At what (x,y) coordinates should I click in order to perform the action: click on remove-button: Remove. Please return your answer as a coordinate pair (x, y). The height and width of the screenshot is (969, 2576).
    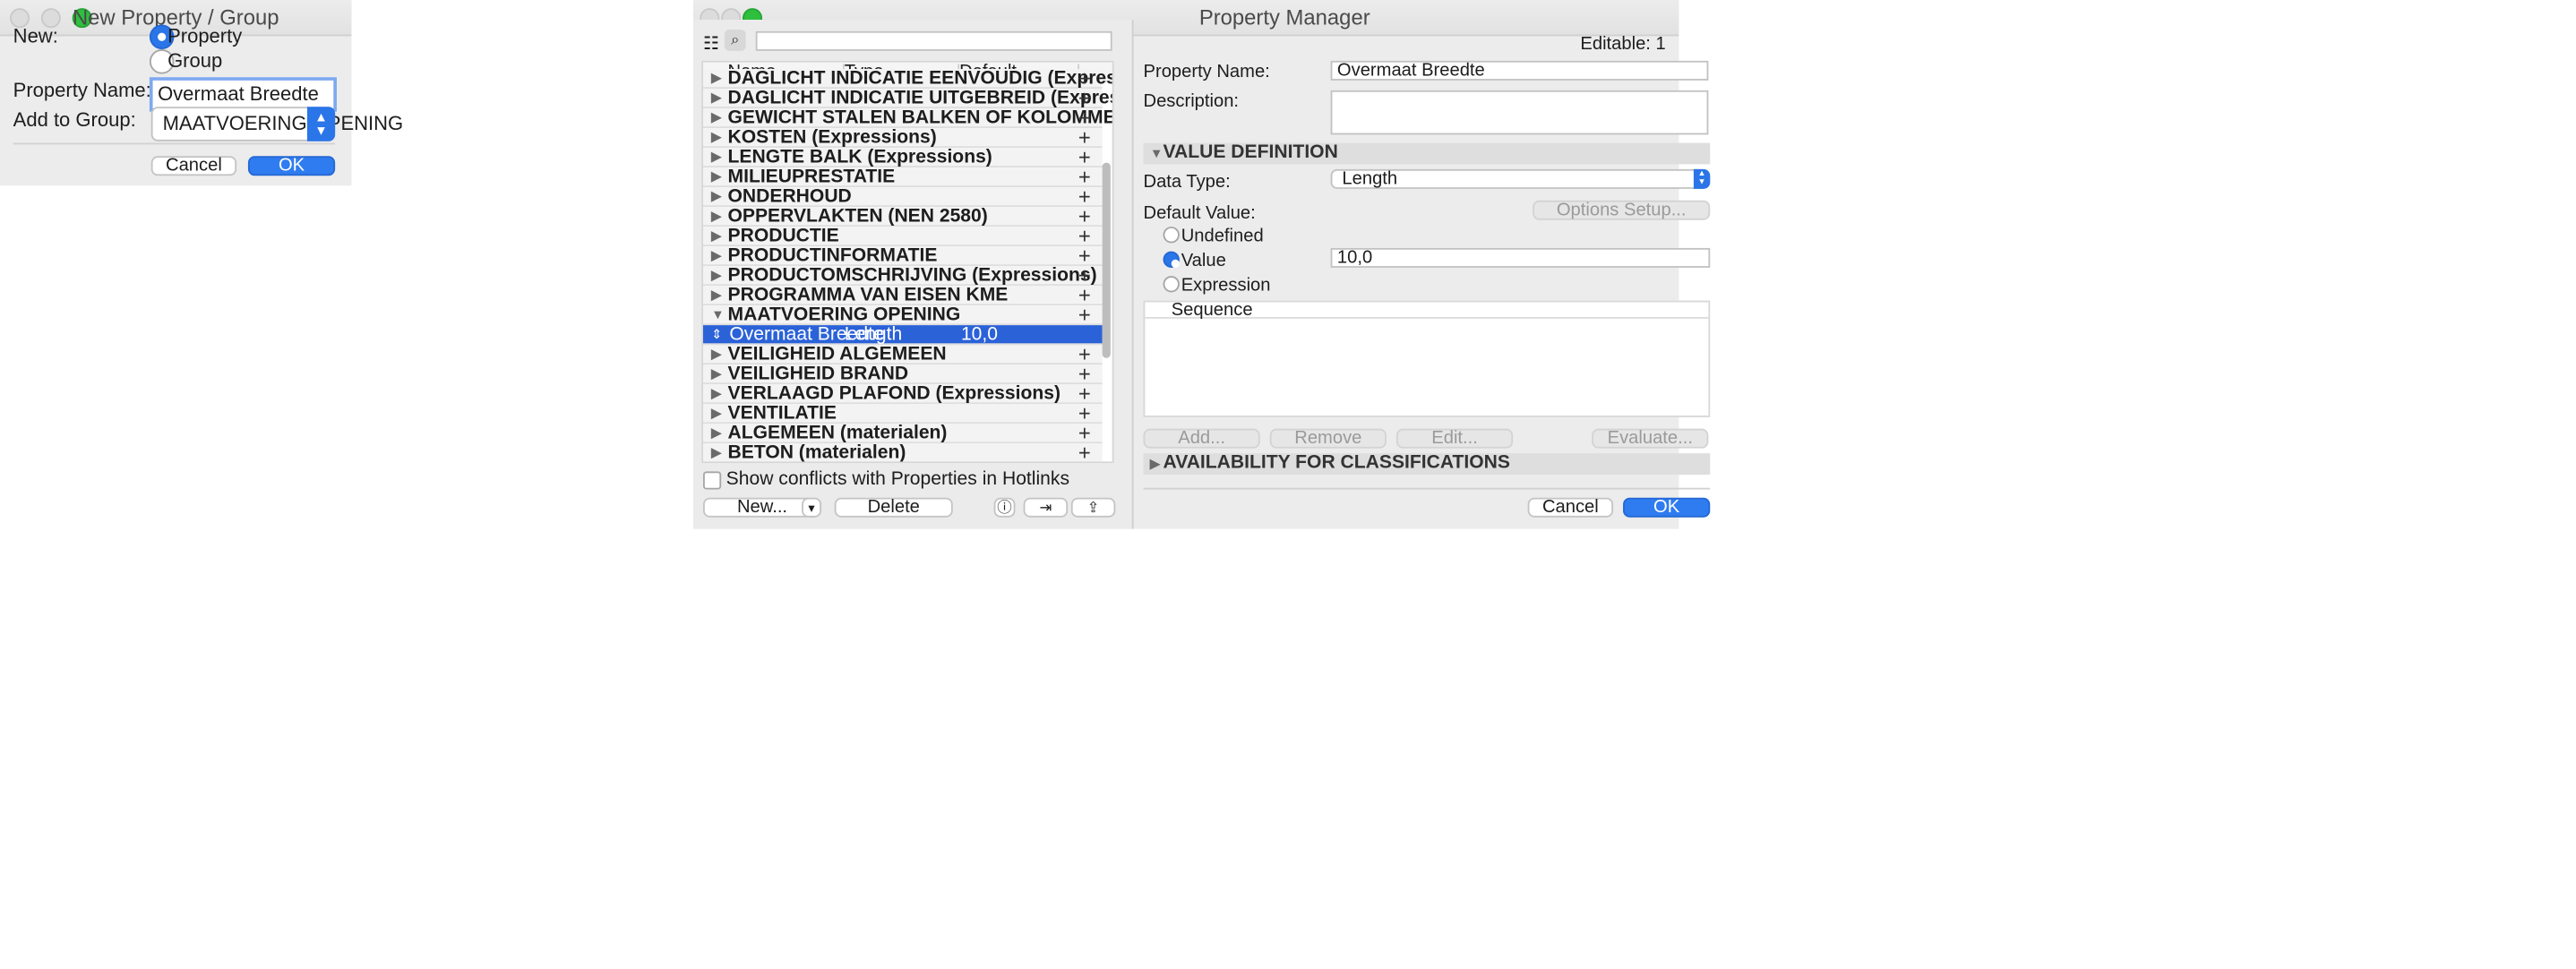
    Looking at the image, I should click on (1328, 439).